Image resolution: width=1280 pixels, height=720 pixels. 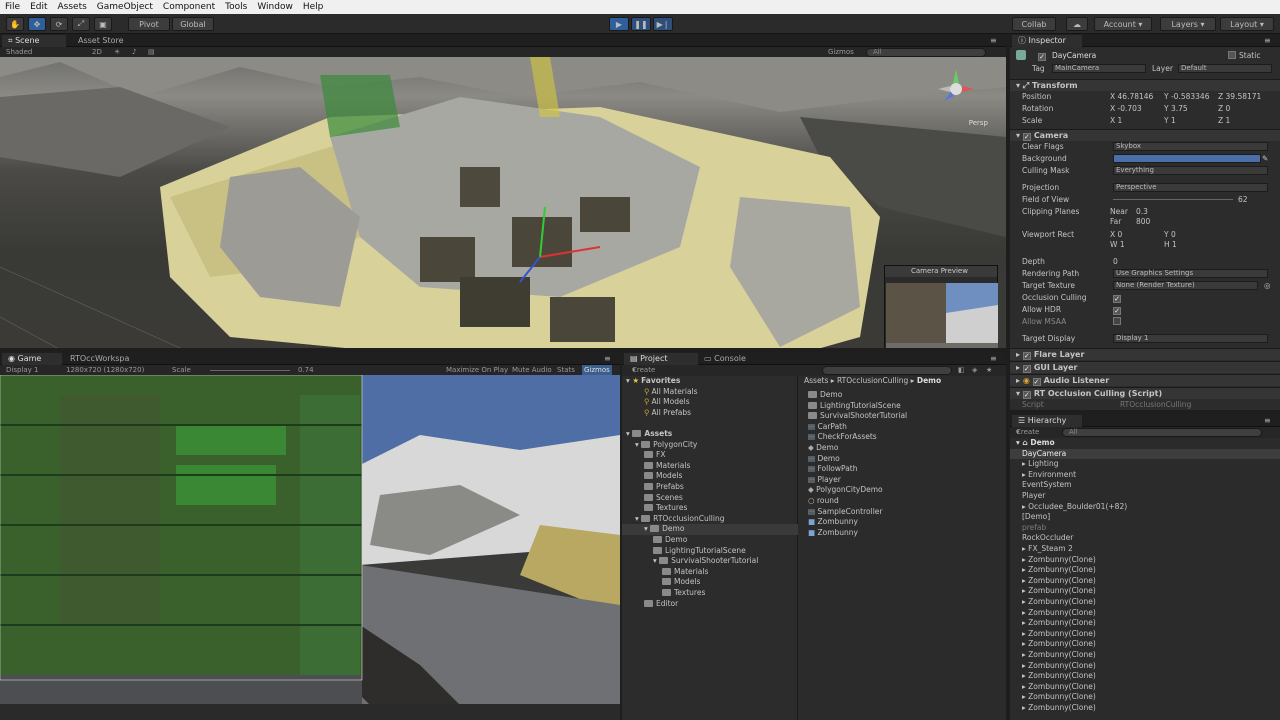 I want to click on scale-y-field: Y 1, so click(x=1170, y=120).